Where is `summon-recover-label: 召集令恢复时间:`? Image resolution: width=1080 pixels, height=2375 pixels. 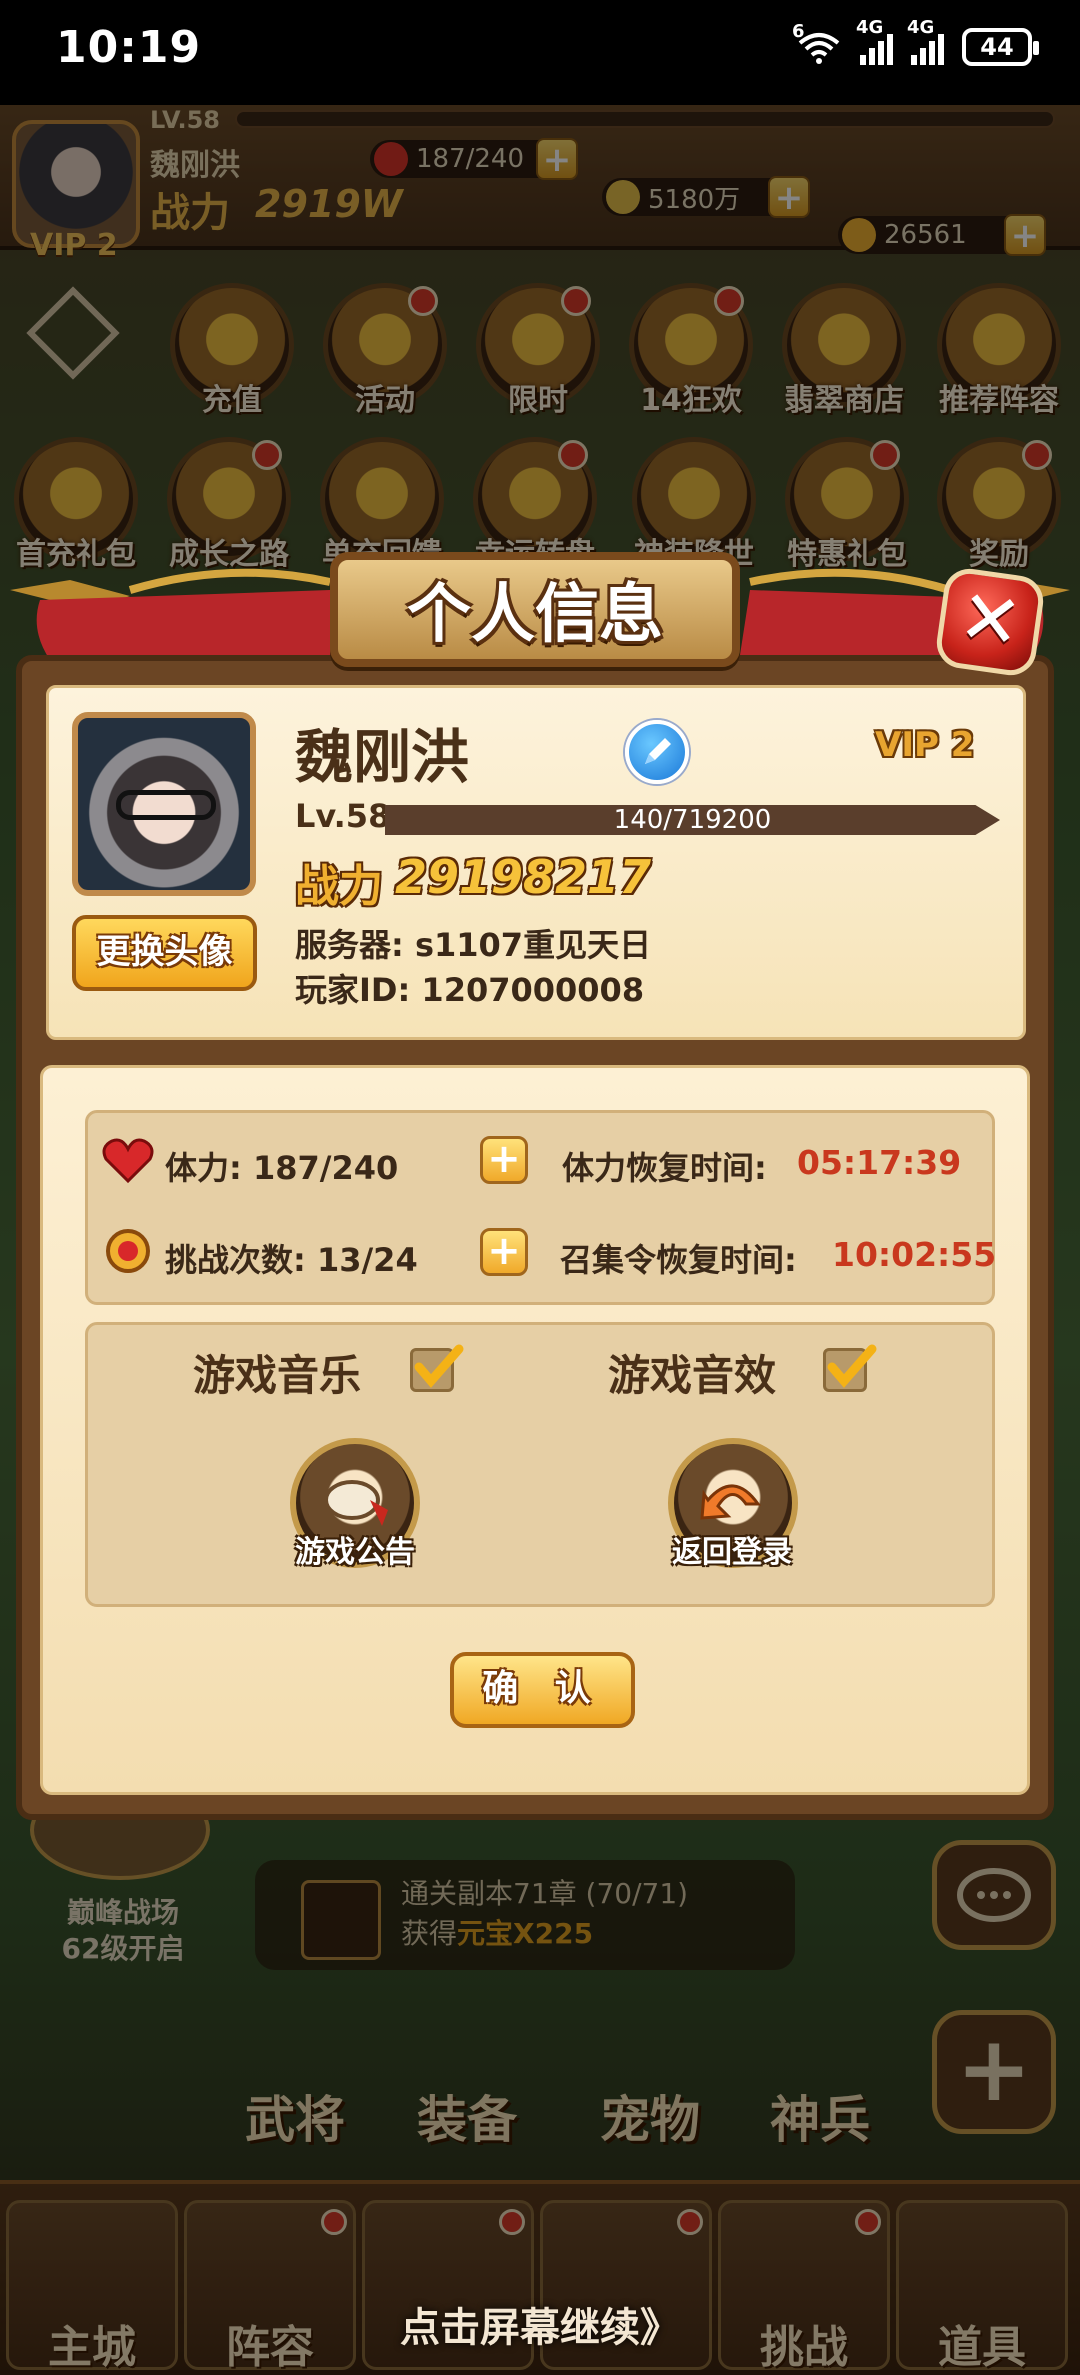 summon-recover-label: 召集令恢复时间: is located at coordinates (678, 1260).